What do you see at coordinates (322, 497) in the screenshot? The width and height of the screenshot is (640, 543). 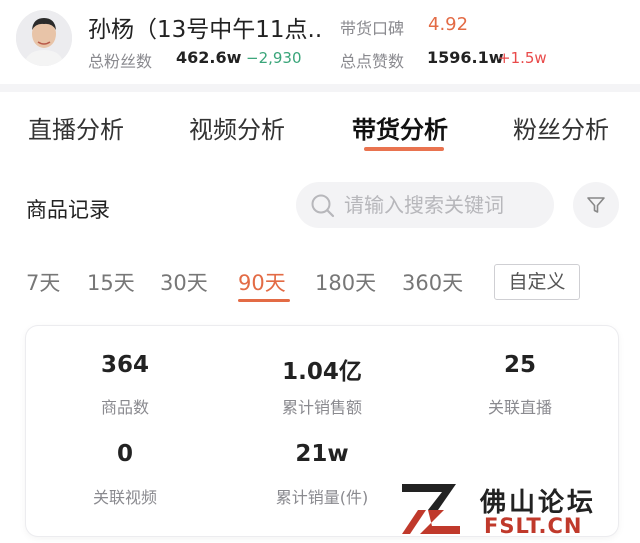 I see `total-sales-volume-label: 累计销量(件)` at bounding box center [322, 497].